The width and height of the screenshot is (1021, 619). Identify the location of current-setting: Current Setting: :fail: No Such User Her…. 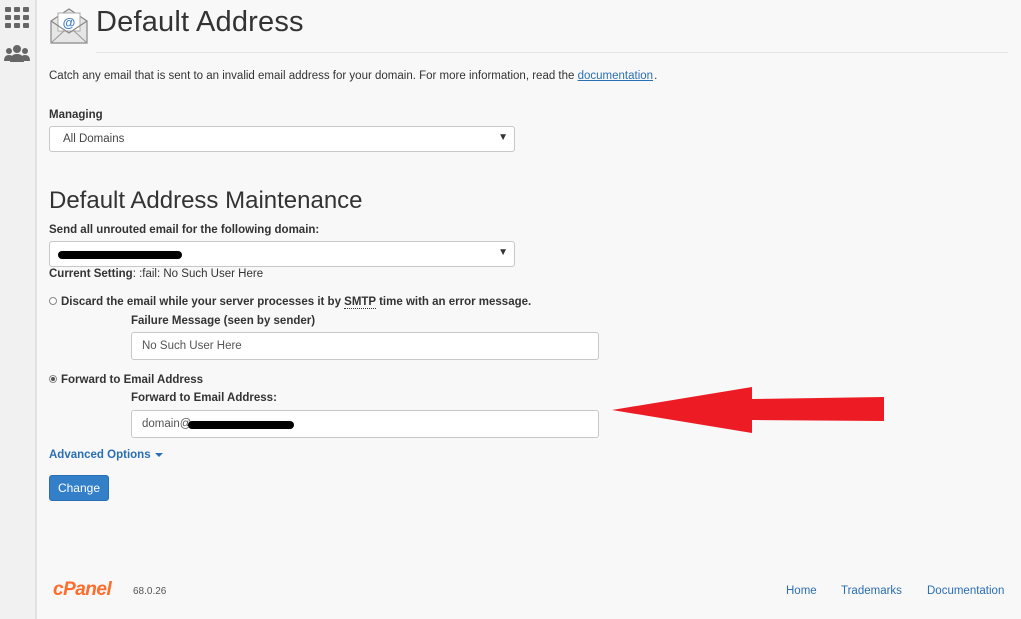
(156, 274).